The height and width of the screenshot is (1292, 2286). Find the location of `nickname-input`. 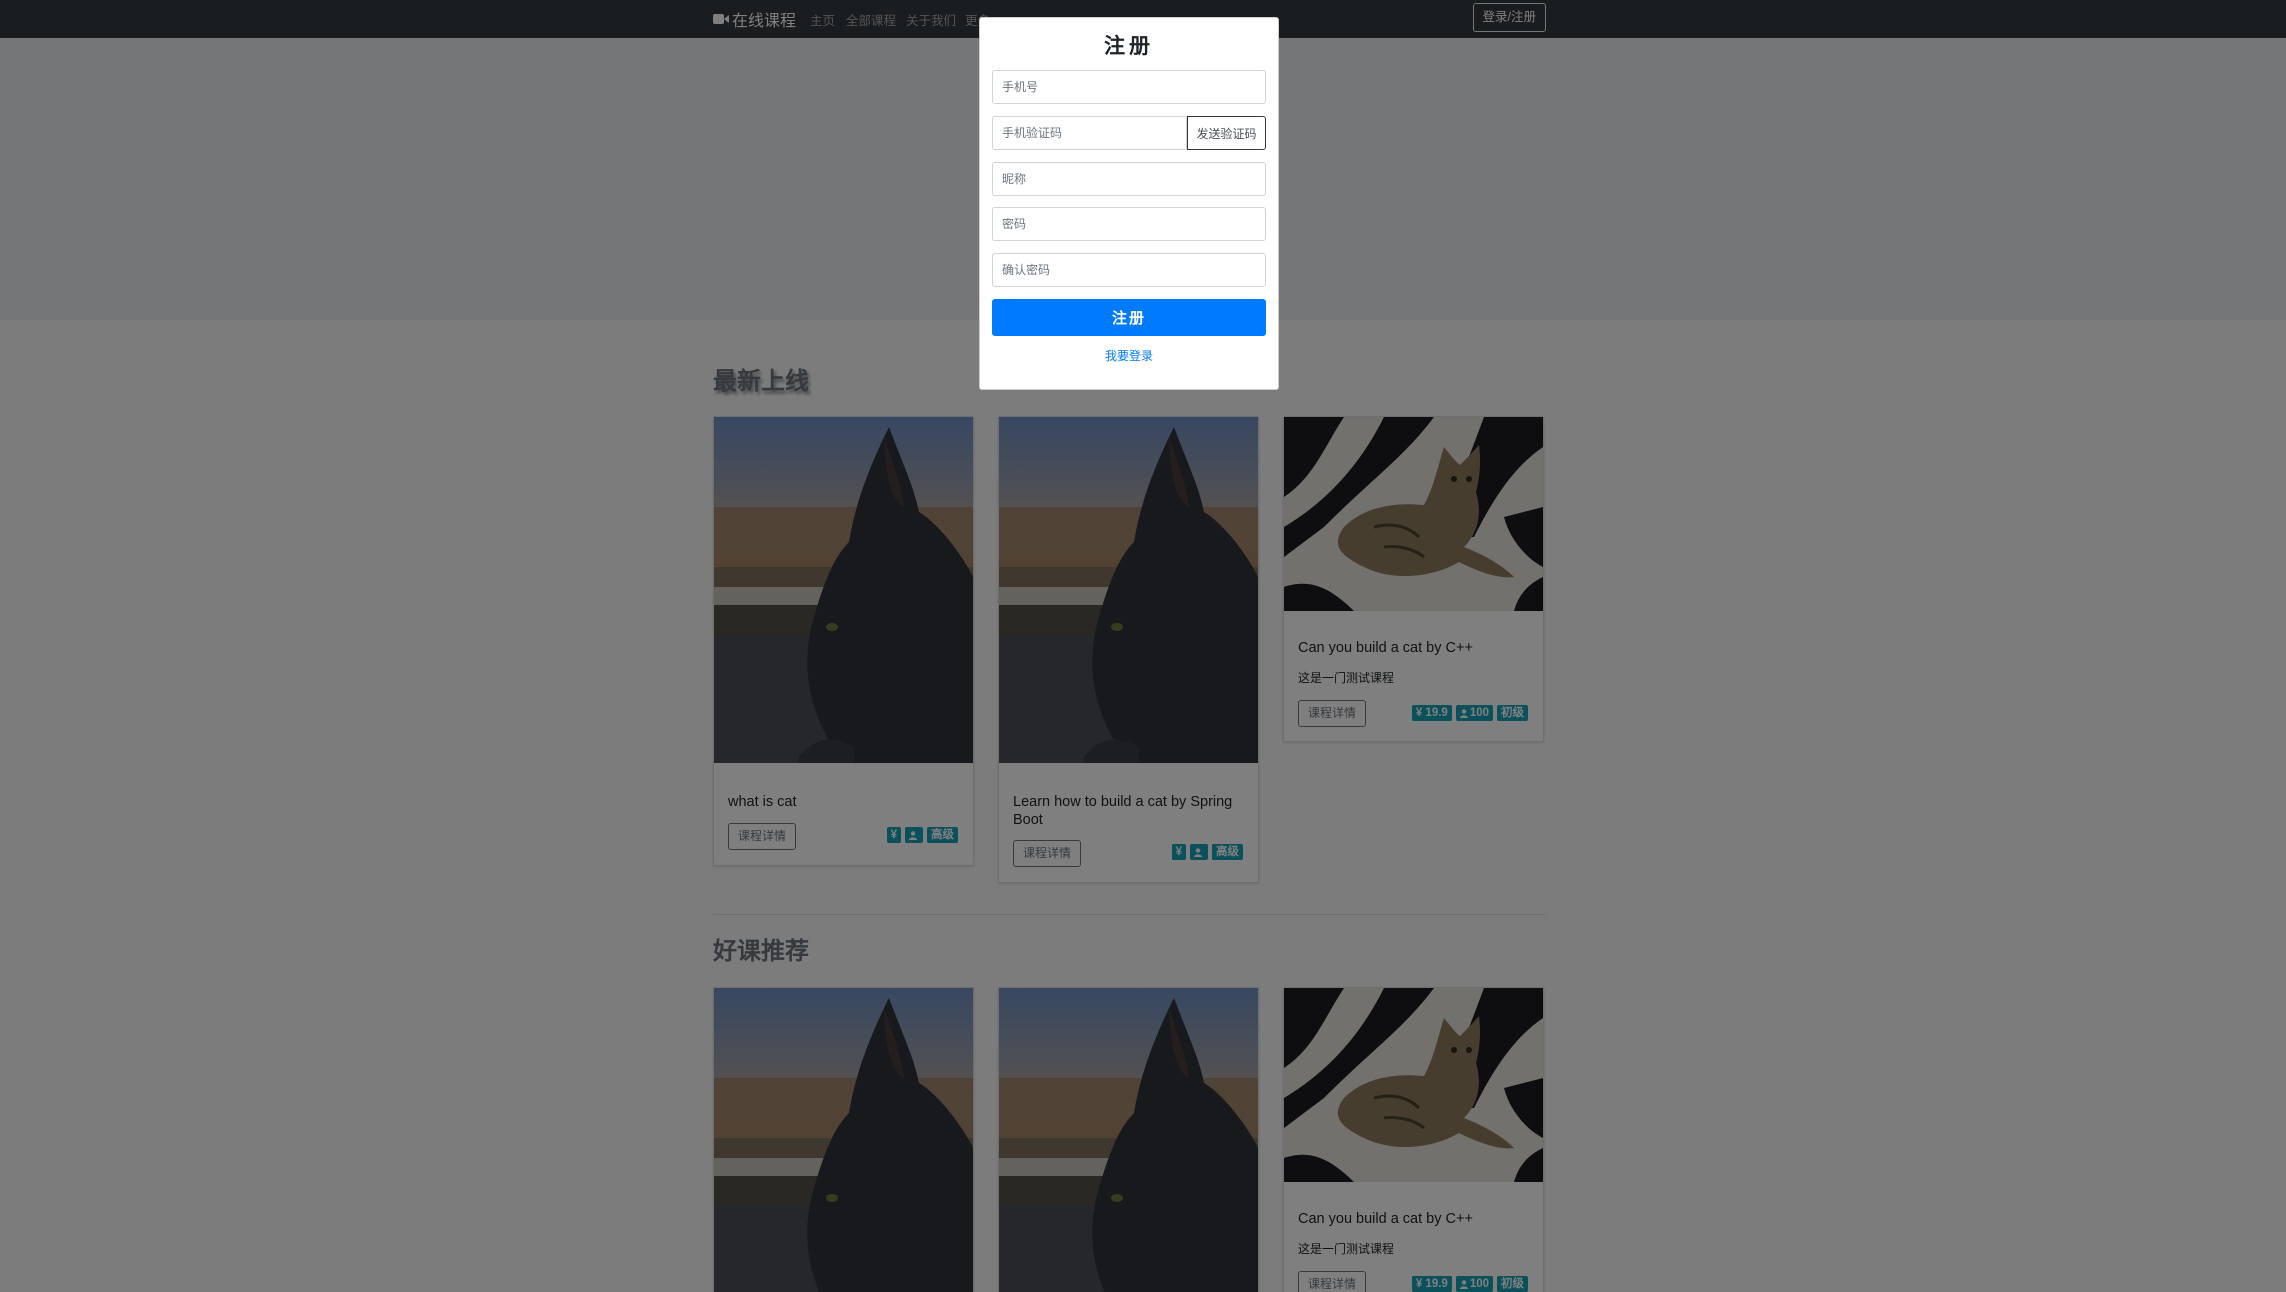

nickname-input is located at coordinates (1129, 179).